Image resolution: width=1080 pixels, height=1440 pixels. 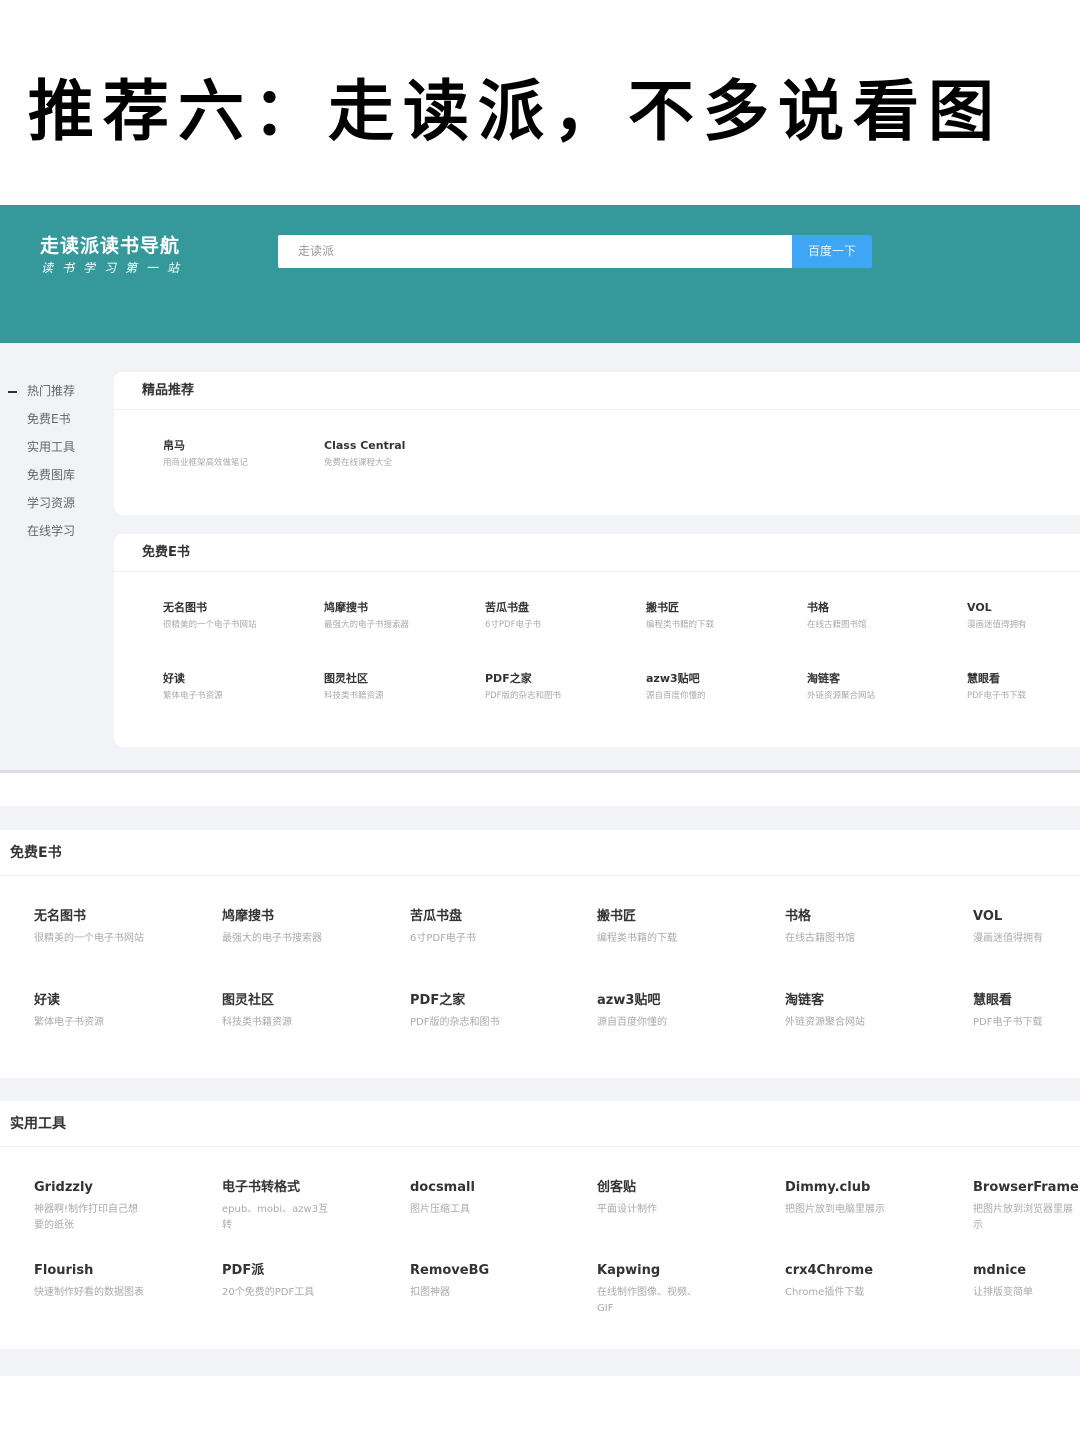 What do you see at coordinates (275, 1217) in the screenshot?
I see `site-desc: epub、mobi、azw3互转` at bounding box center [275, 1217].